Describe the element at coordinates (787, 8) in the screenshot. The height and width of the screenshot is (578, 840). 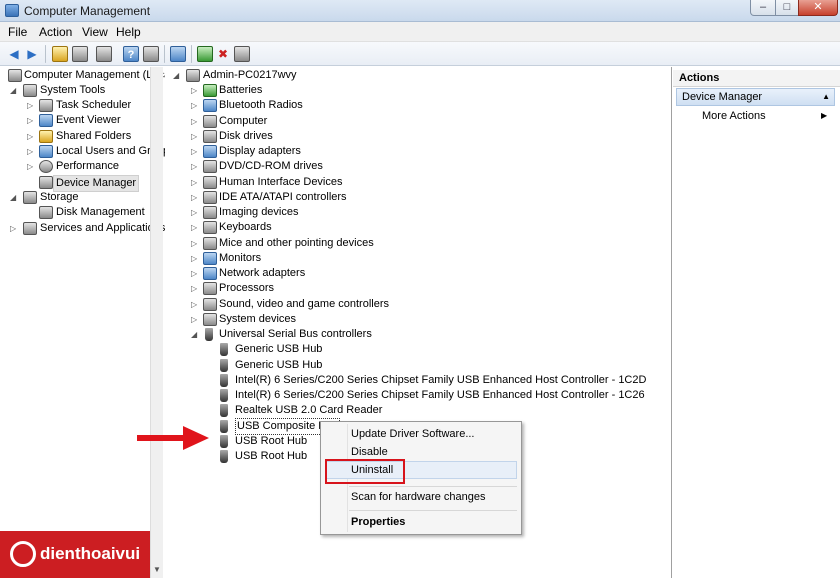
I see `maximize-button: □` at that location.